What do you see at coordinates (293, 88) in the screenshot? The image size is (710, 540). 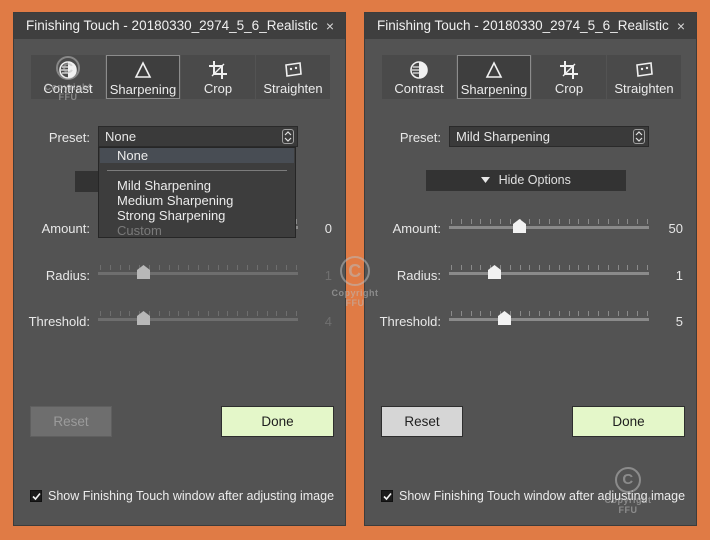 I see `tab-straighten-label: Straighten` at bounding box center [293, 88].